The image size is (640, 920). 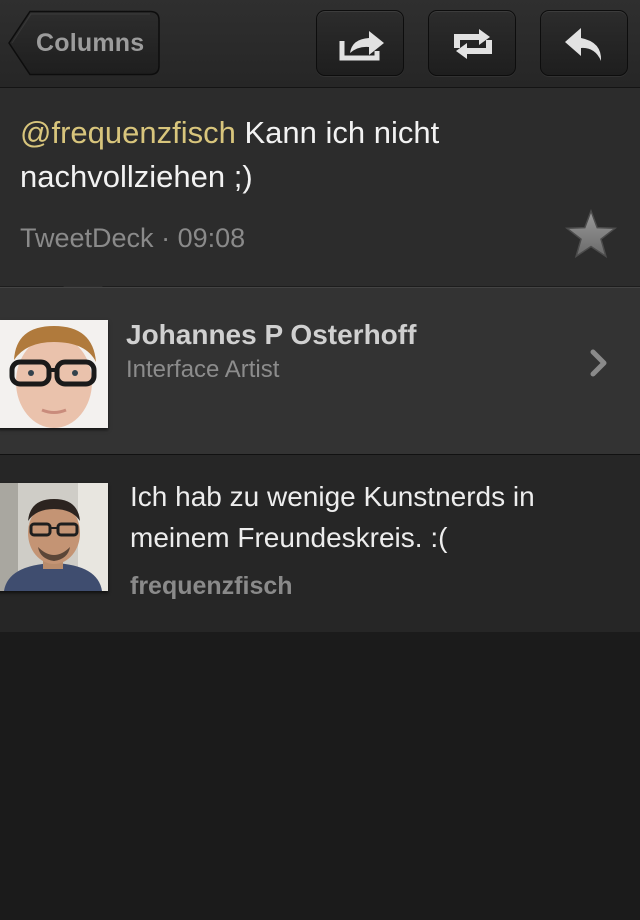 I want to click on chevron-right-icon, so click(x=598, y=363).